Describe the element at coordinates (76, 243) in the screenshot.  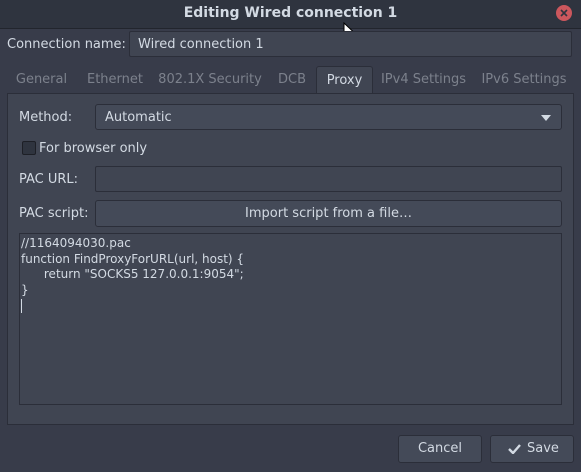
I see `script-line: //1164094030.pac` at that location.